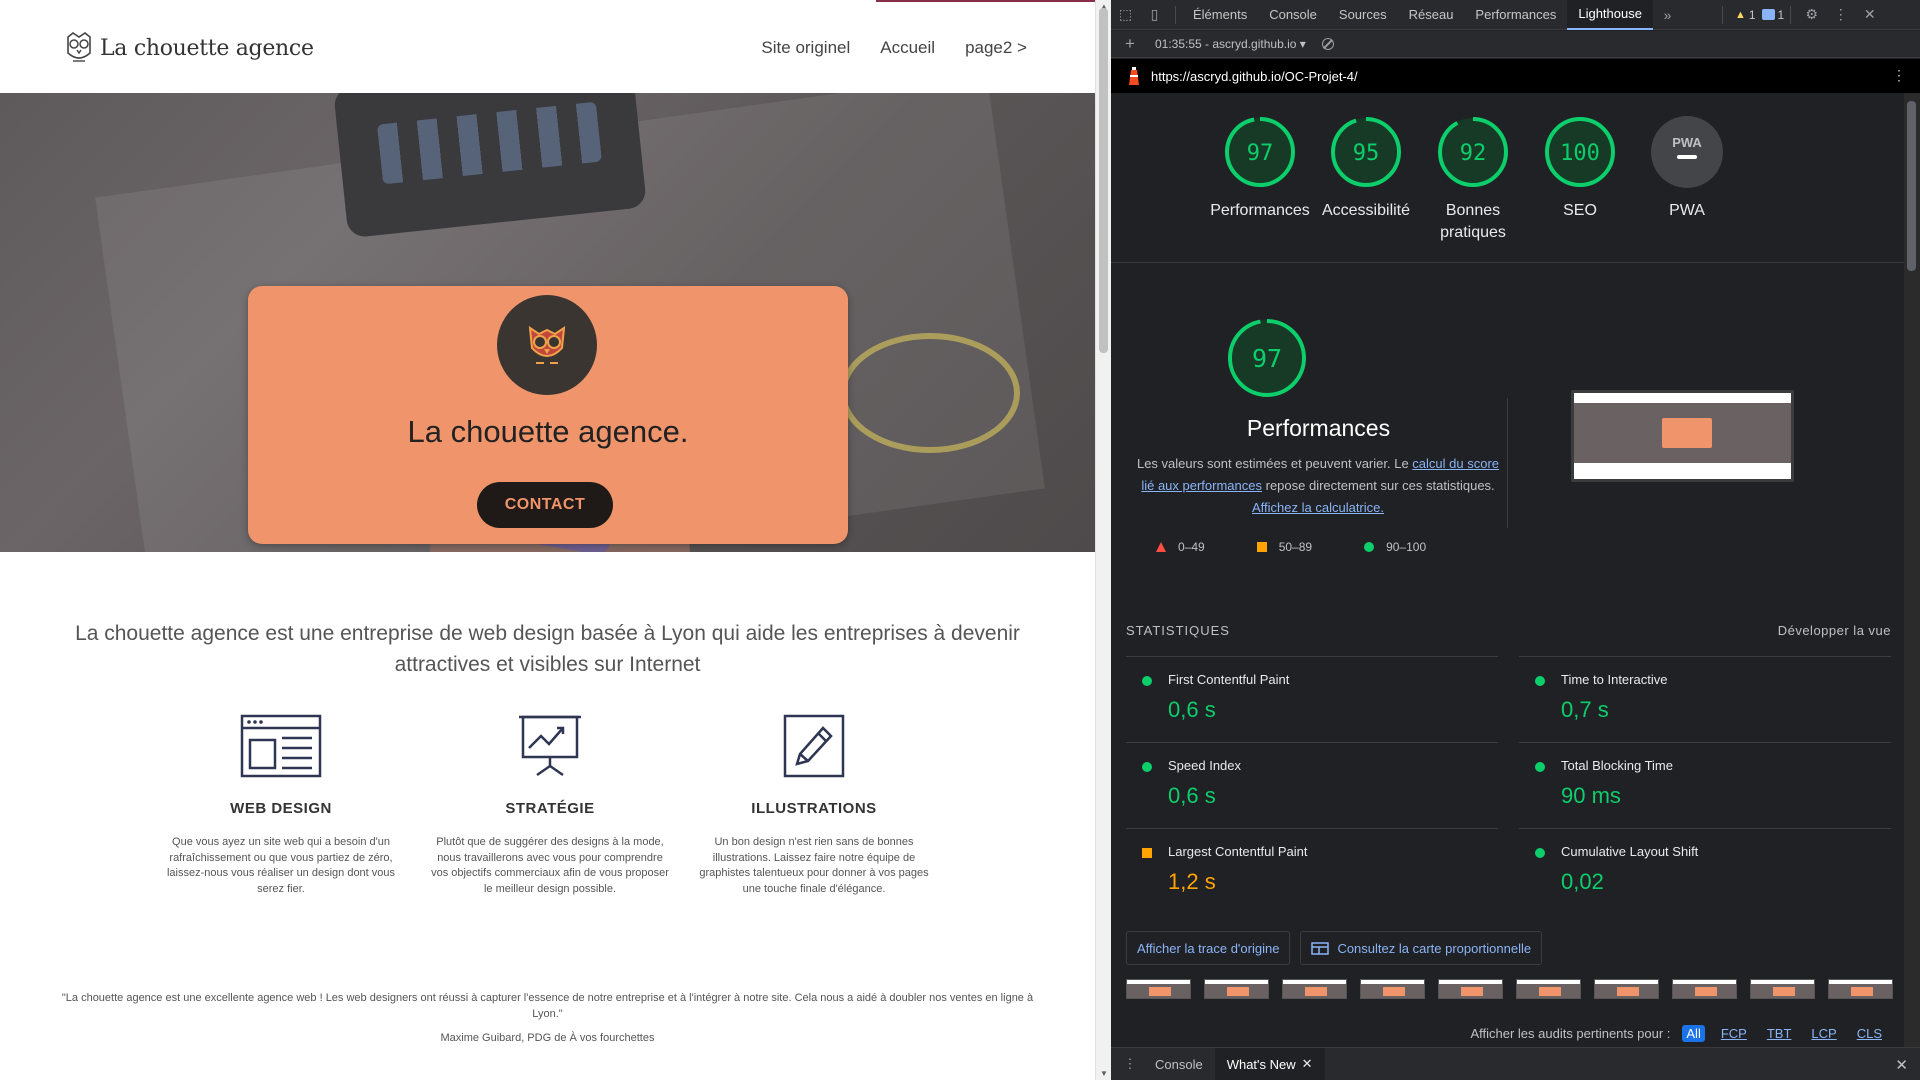 This screenshot has width=1920, height=1080. What do you see at coordinates (1834, 630) in the screenshot?
I see `expand-view-toggle: Développer la vue` at bounding box center [1834, 630].